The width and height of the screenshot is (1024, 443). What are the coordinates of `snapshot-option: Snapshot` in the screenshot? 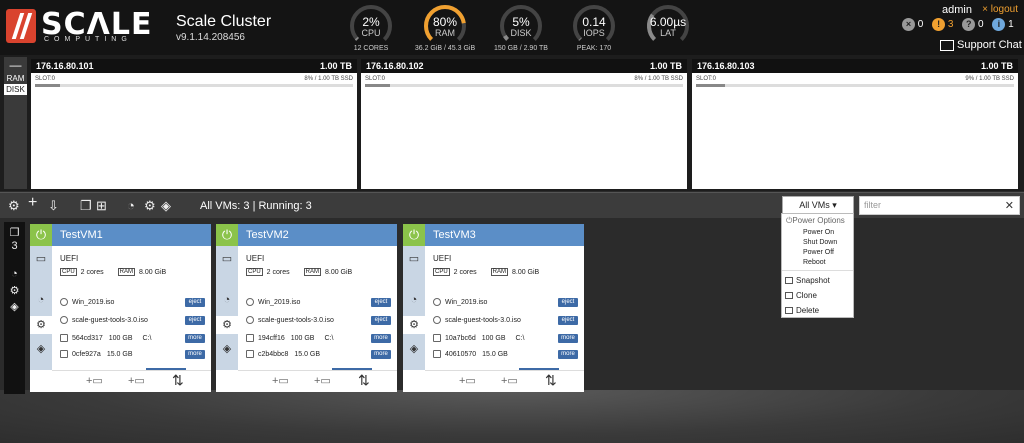 It's located at (817, 280).